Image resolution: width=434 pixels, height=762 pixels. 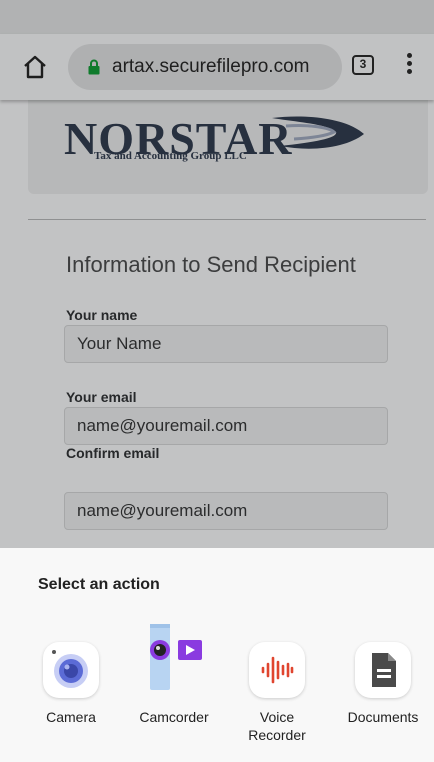 What do you see at coordinates (174, 661) in the screenshot?
I see `camcorder-icon` at bounding box center [174, 661].